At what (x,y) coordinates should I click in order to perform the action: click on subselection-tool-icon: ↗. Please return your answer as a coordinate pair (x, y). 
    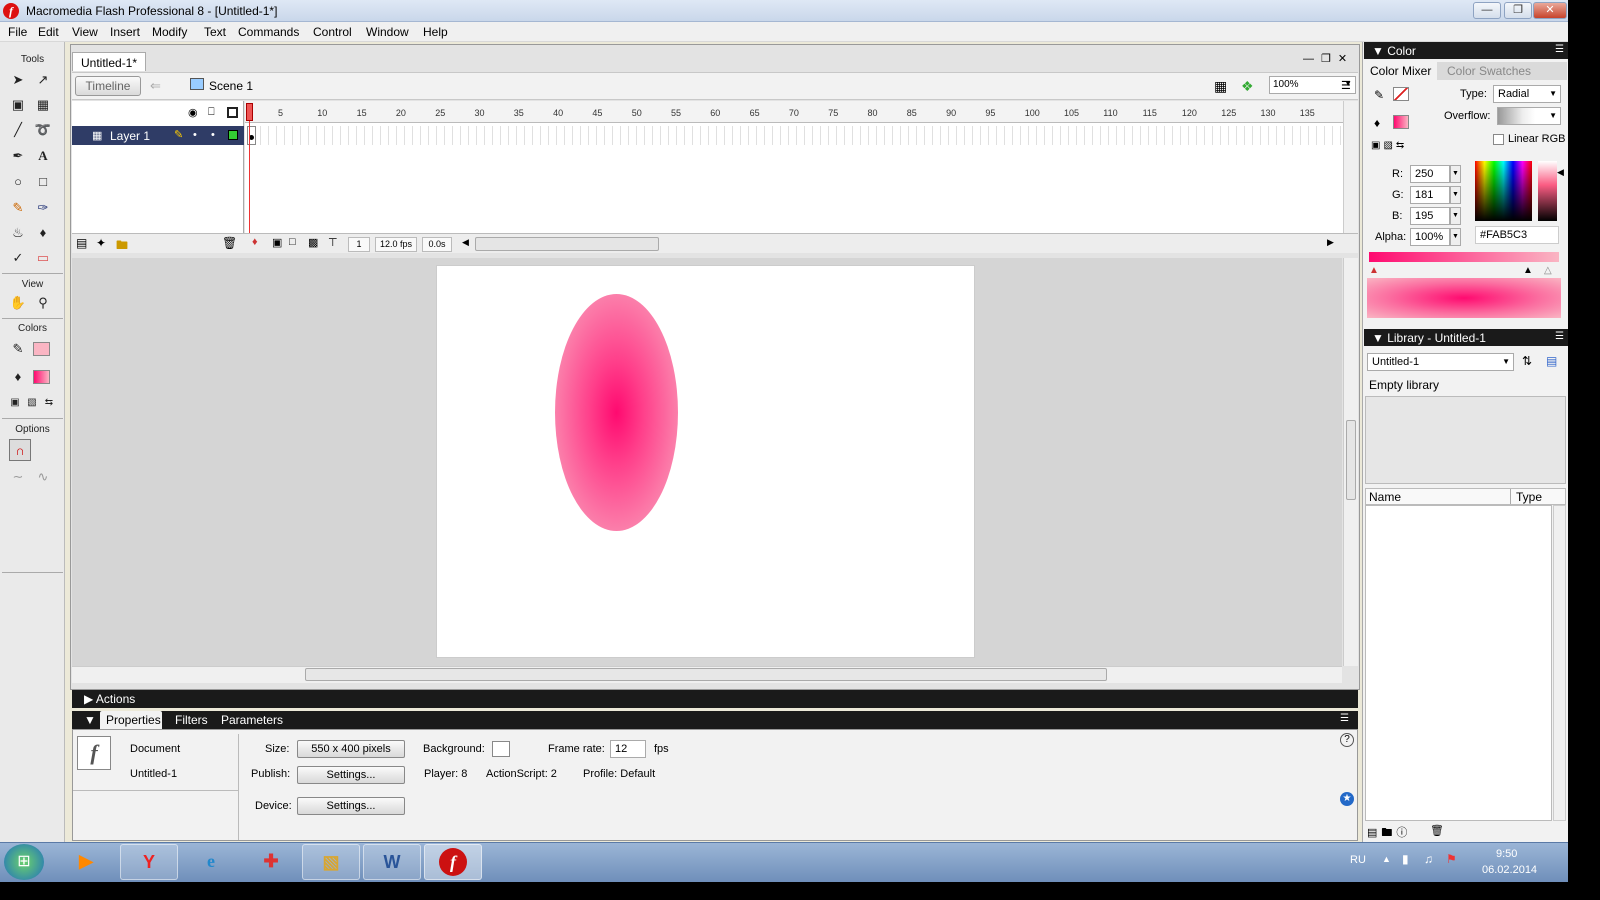
    Looking at the image, I should click on (43, 80).